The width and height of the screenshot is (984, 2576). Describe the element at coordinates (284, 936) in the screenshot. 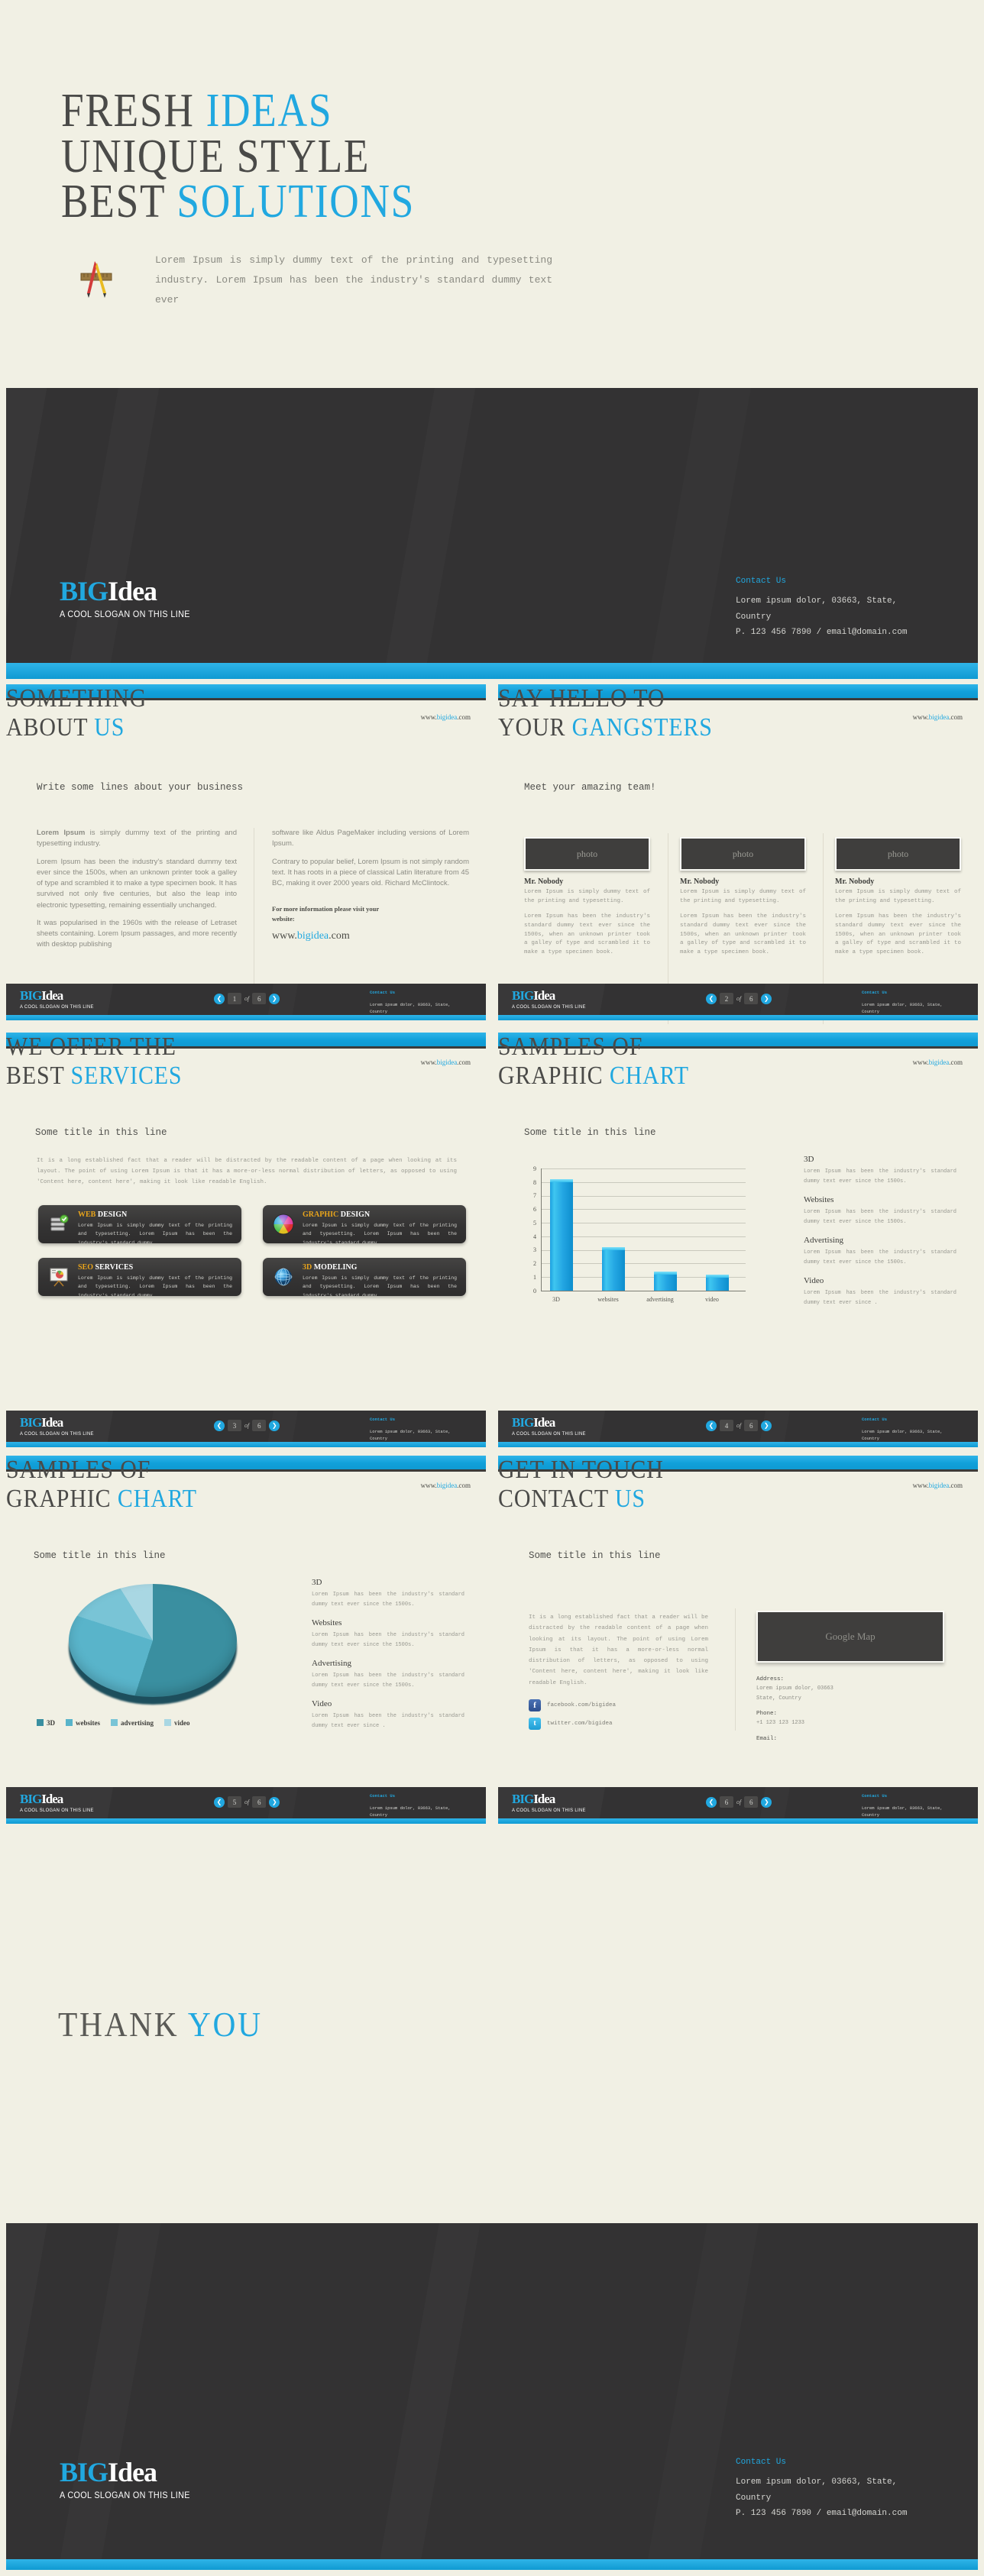

I see `about-url-prefix: www.` at that location.